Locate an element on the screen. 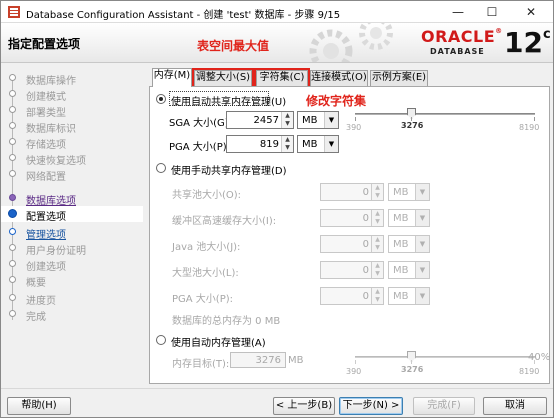 This screenshot has width=554, height=418. java-pool-spinner: 0 ▲ ▼ is located at coordinates (352, 244).